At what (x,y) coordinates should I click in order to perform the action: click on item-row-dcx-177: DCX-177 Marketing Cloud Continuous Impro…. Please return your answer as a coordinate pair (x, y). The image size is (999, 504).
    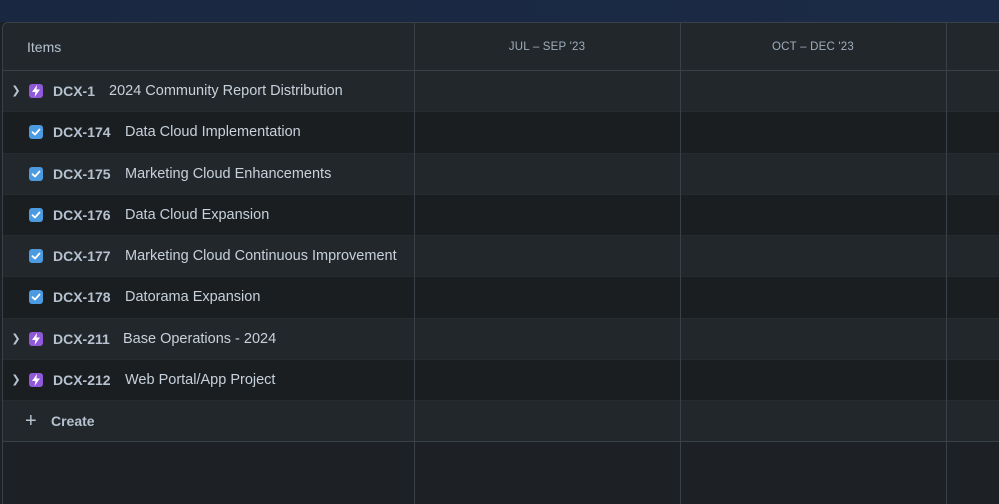
    Looking at the image, I should click on (501, 257).